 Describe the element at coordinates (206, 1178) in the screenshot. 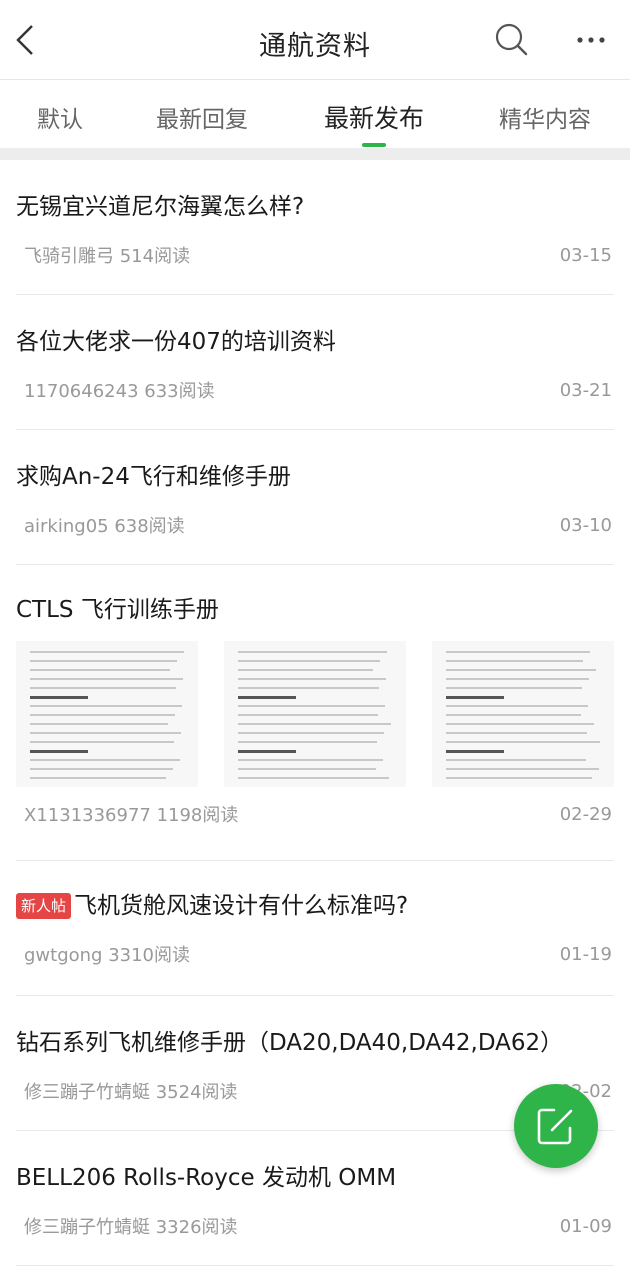

I see `post-title: BELL206 Rolls-Royce 发动机 OMM` at that location.